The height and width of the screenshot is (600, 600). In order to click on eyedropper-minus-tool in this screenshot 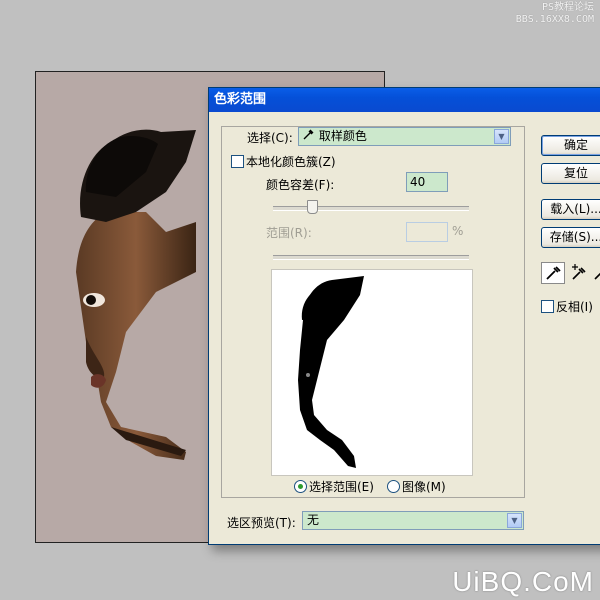, I will do `click(596, 273)`.